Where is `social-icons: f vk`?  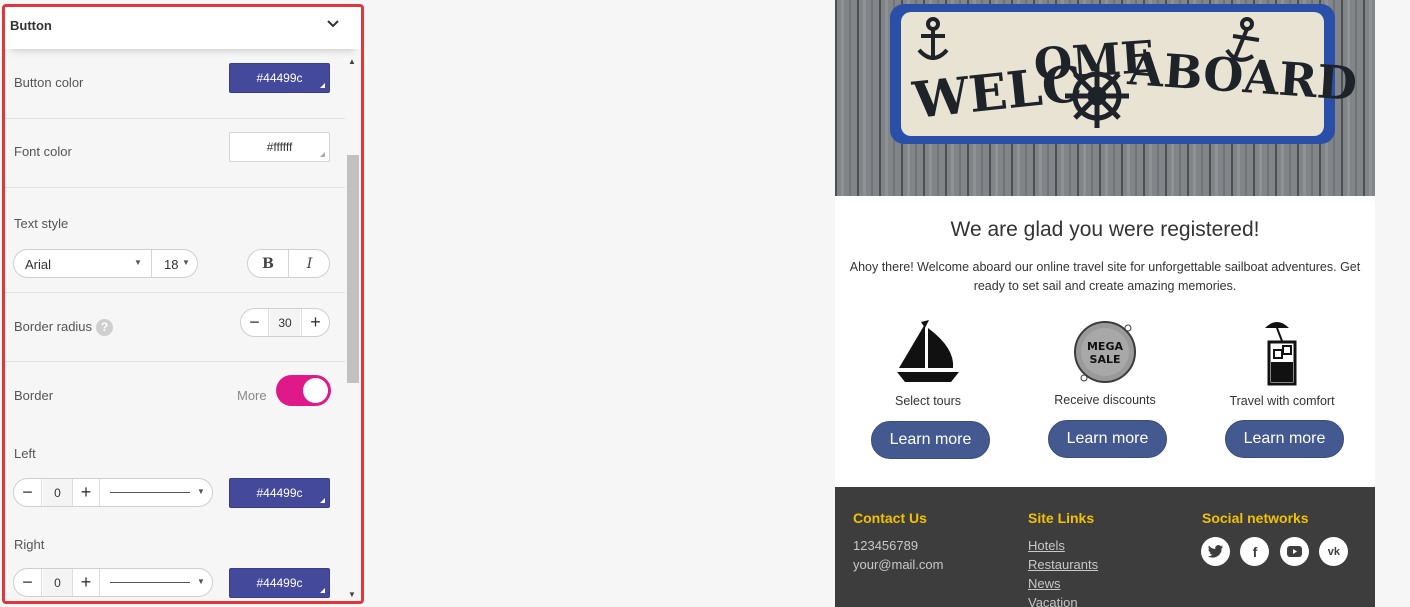 social-icons: f vk is located at coordinates (1277, 554).